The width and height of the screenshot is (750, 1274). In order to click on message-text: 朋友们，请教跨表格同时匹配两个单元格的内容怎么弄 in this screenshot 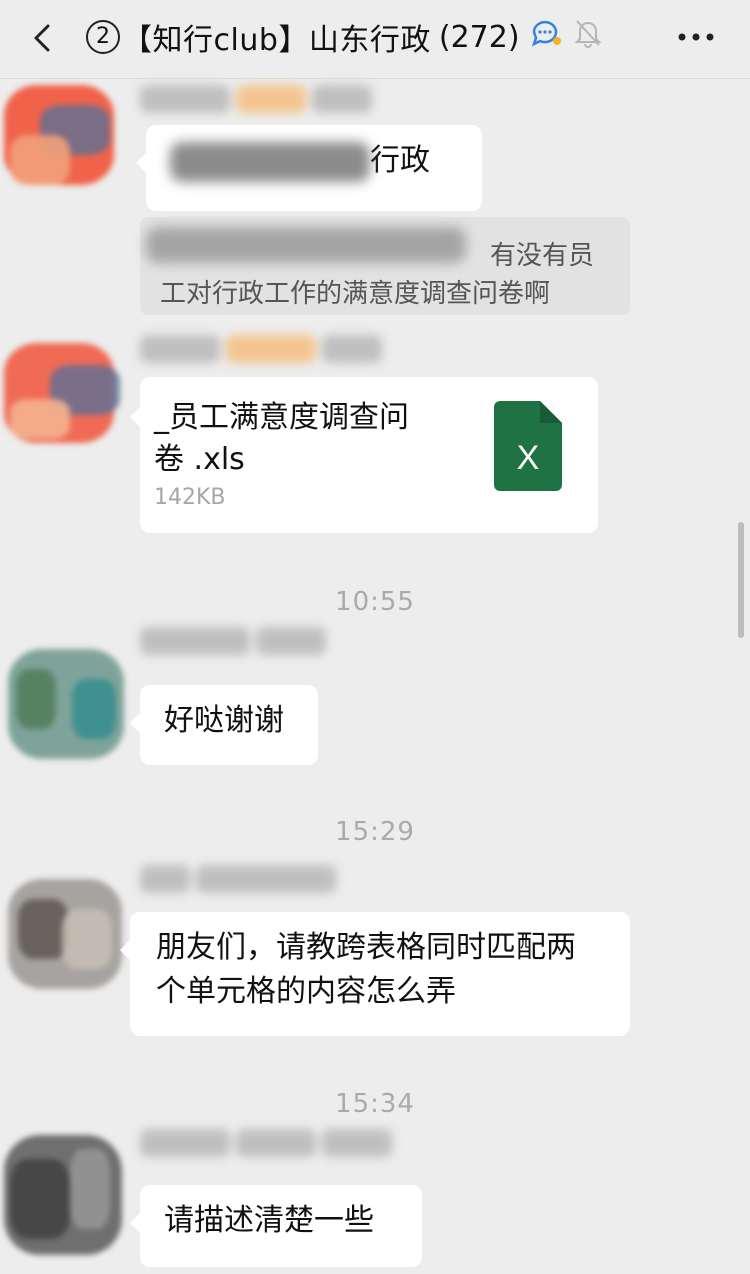, I will do `click(366, 969)`.